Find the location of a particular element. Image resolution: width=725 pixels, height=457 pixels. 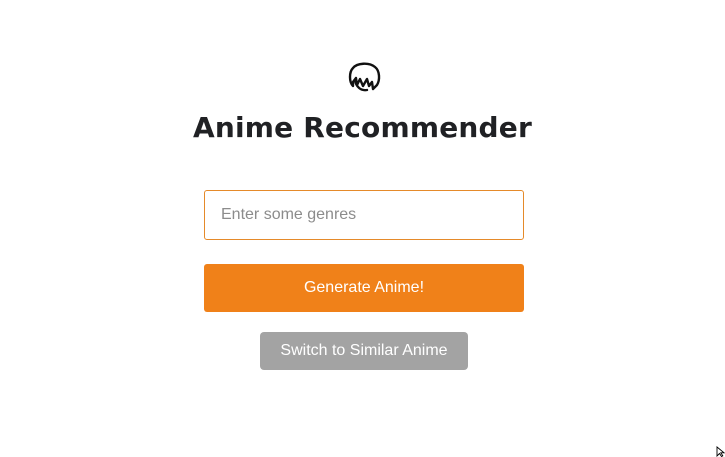

generate-anime-button: Generate Anime! is located at coordinates (364, 288).